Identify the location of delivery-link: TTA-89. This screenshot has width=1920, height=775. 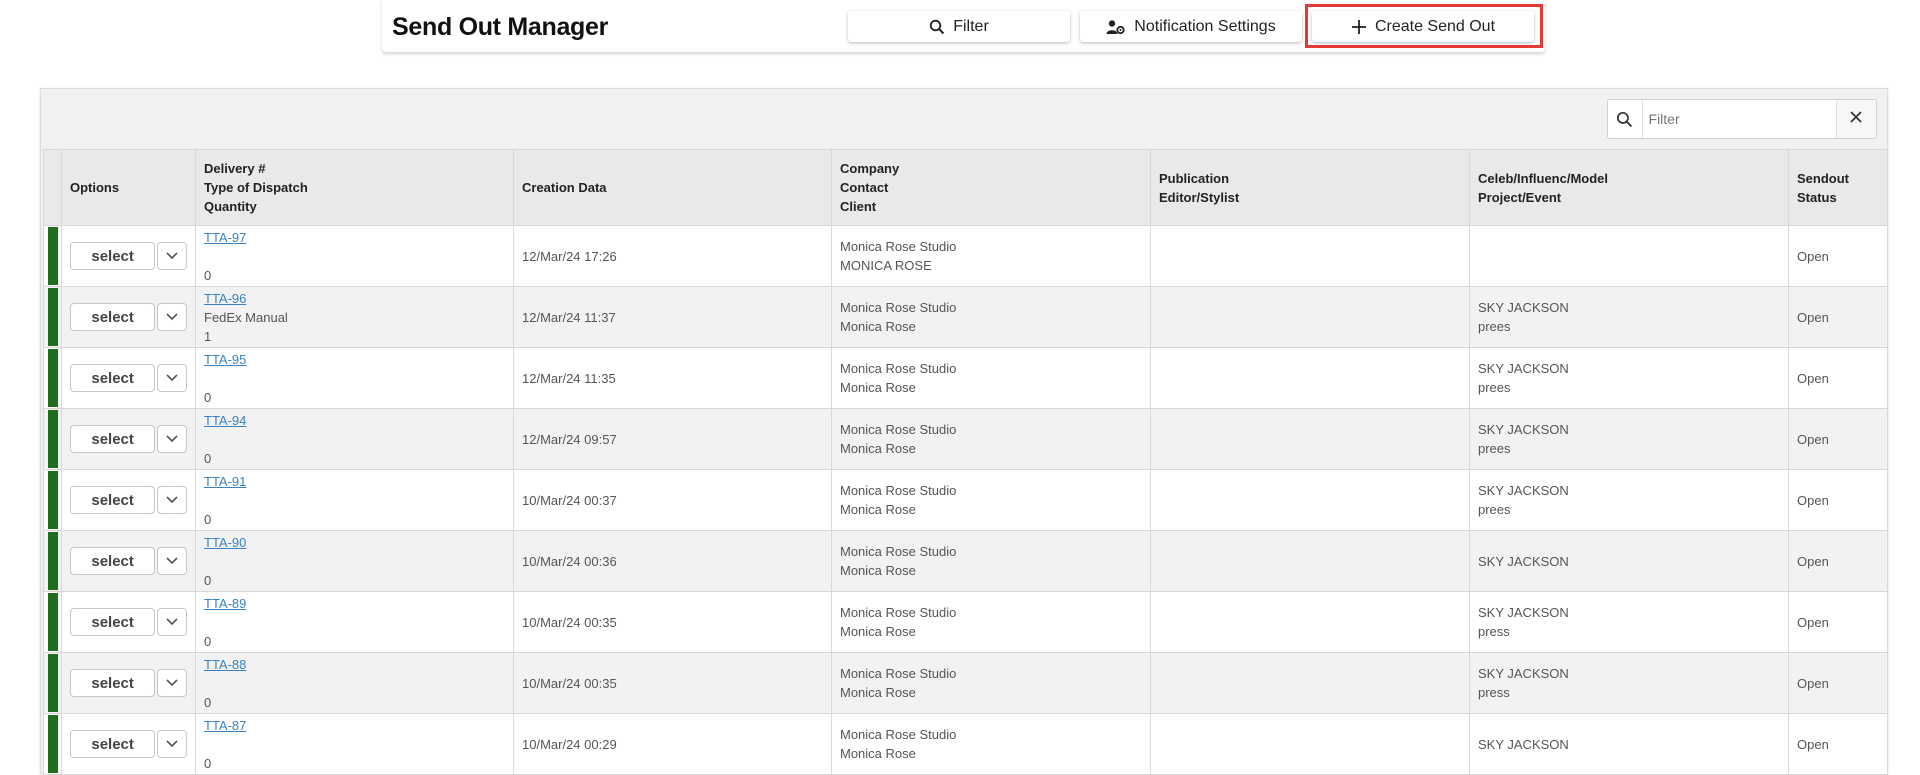
(225, 603).